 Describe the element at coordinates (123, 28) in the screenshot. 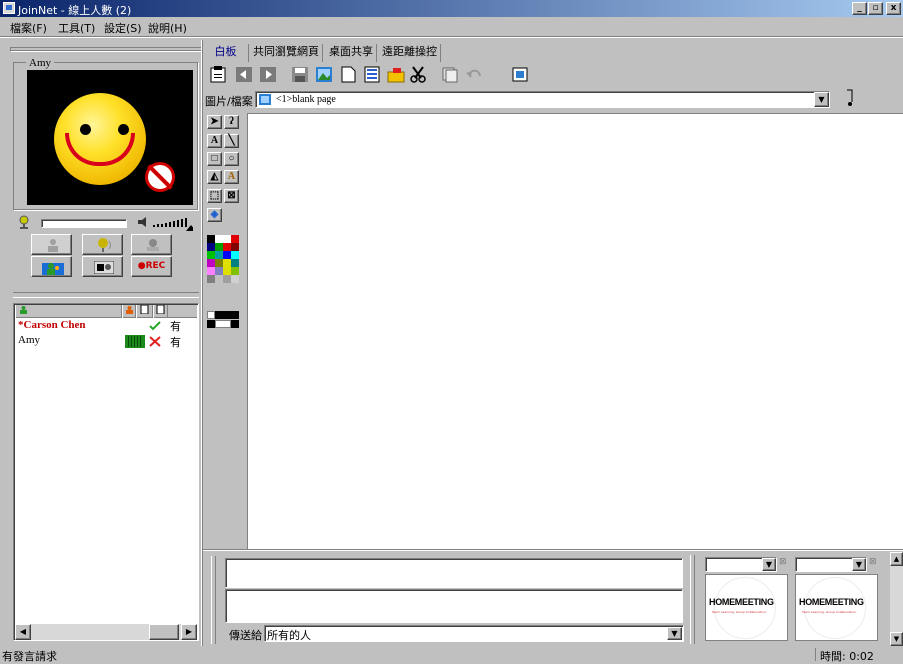

I see `menu-settings: 設定(S)` at that location.